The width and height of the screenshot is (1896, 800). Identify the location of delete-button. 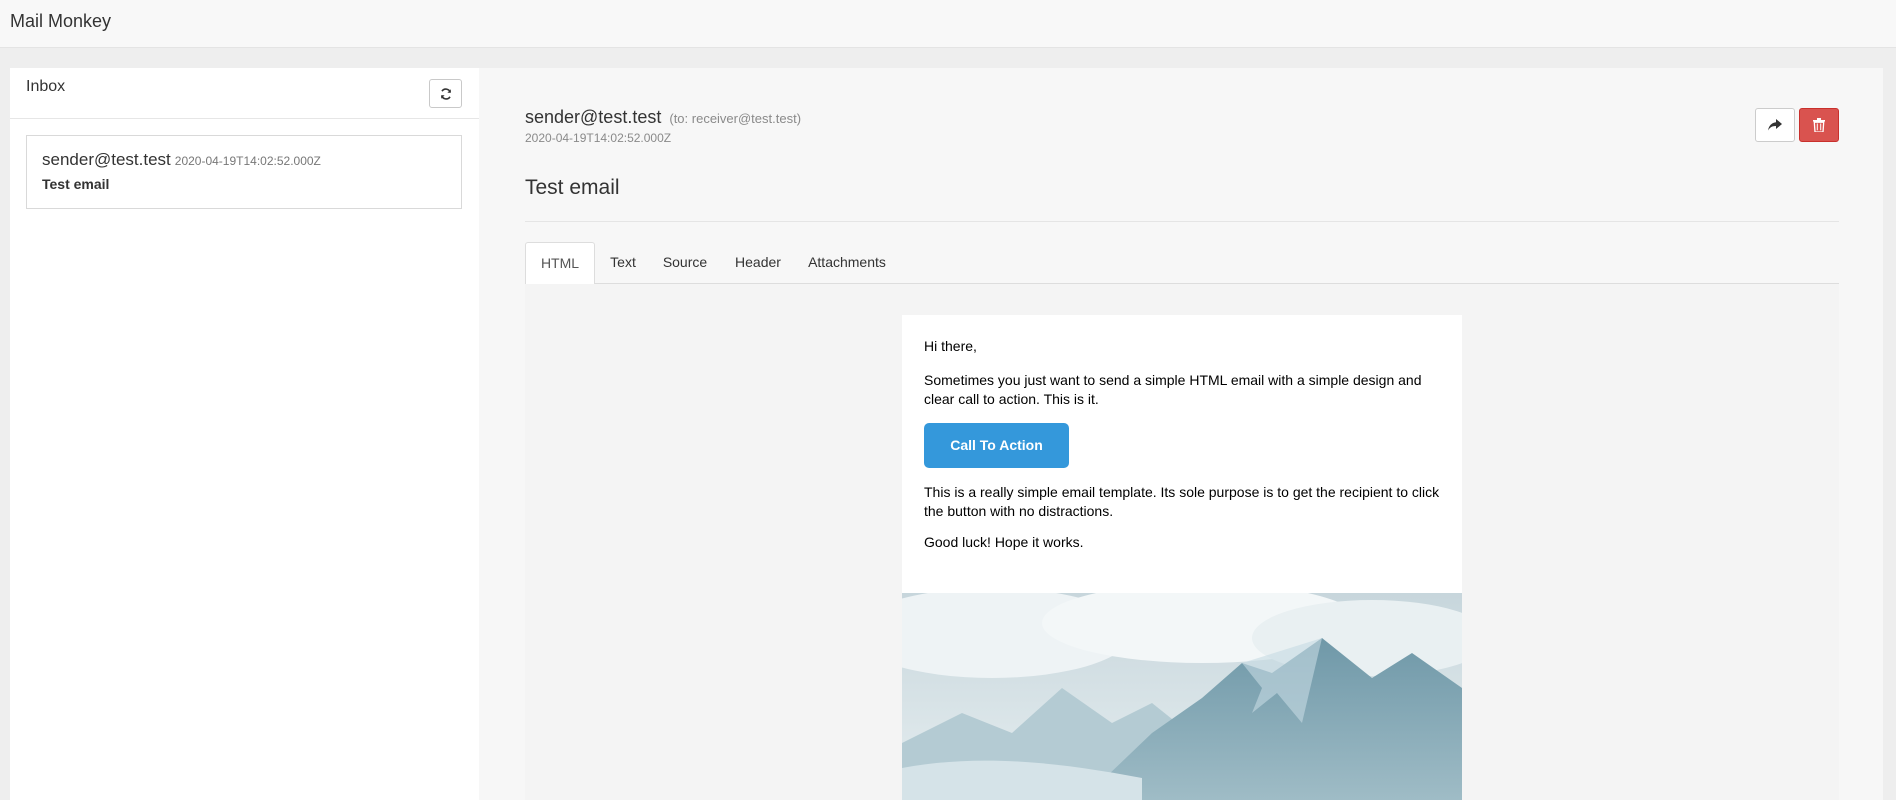
(1819, 125).